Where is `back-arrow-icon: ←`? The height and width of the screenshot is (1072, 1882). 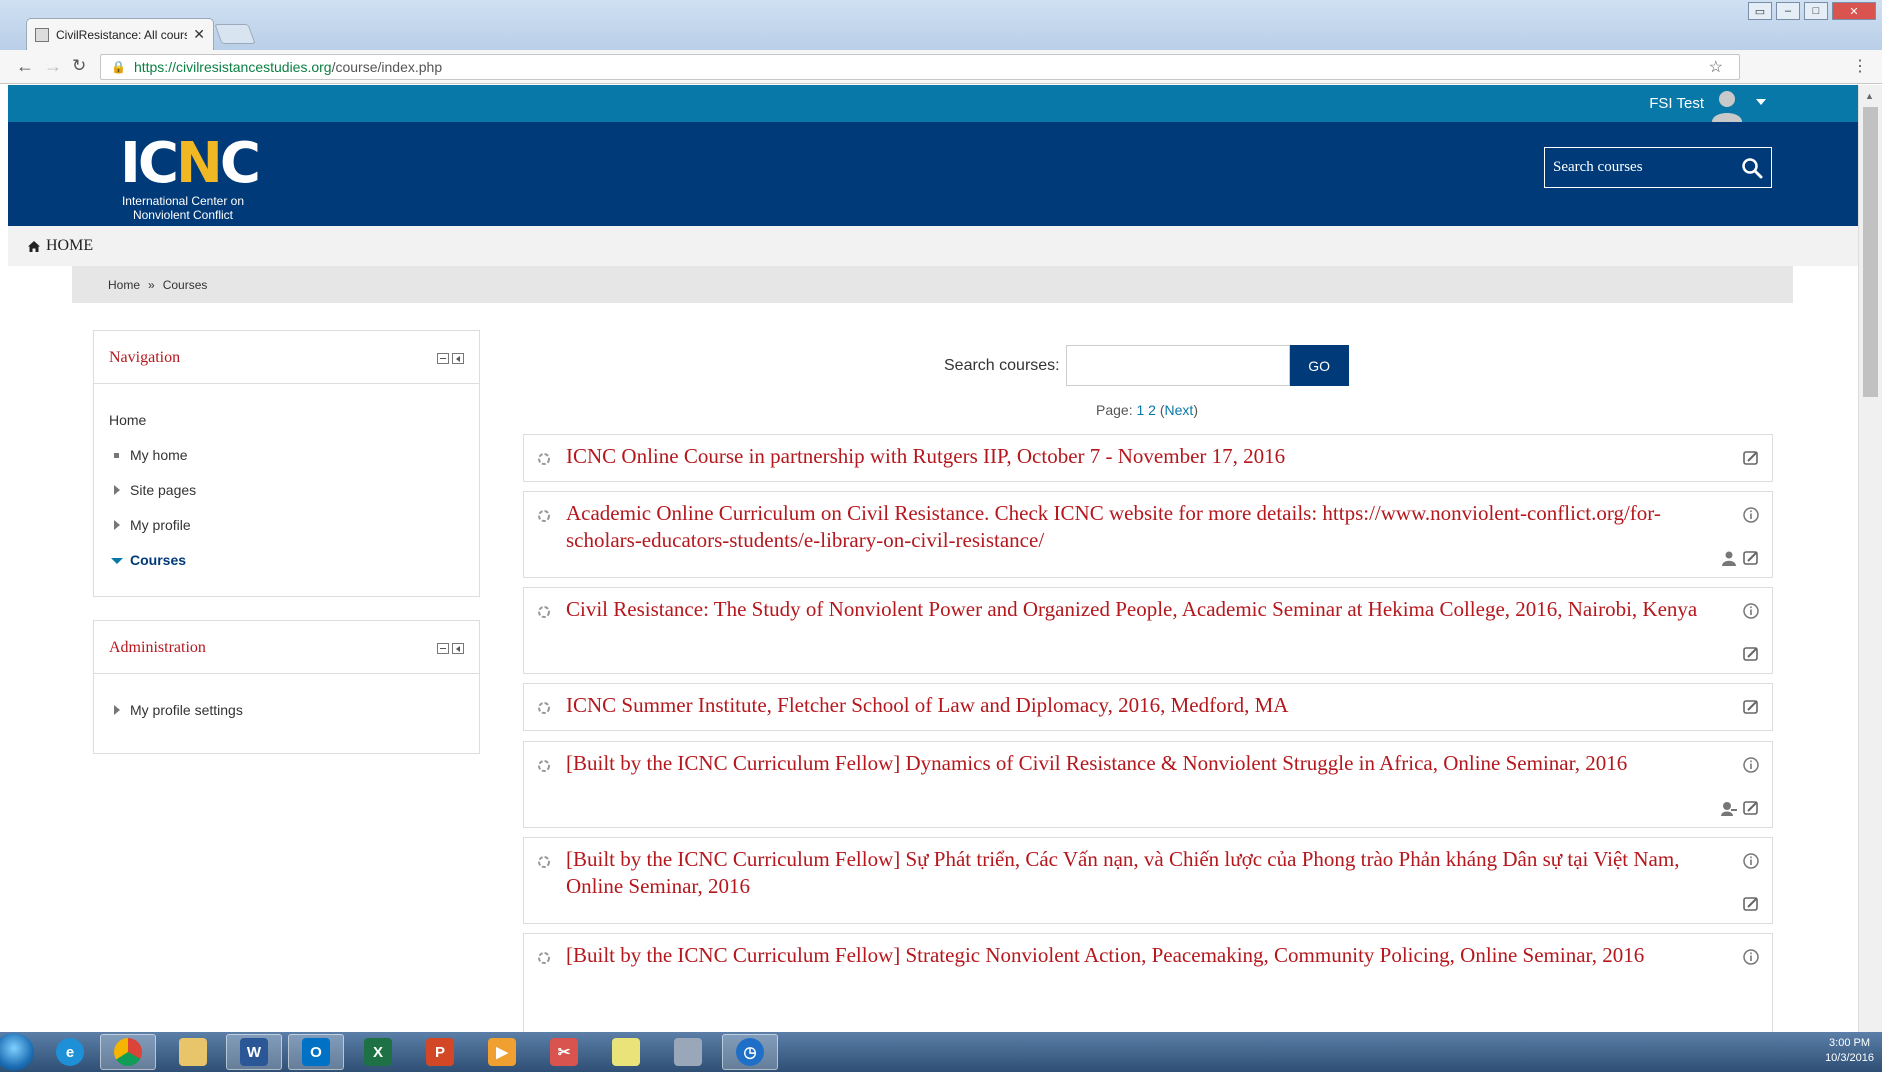 back-arrow-icon: ← is located at coordinates (25, 66).